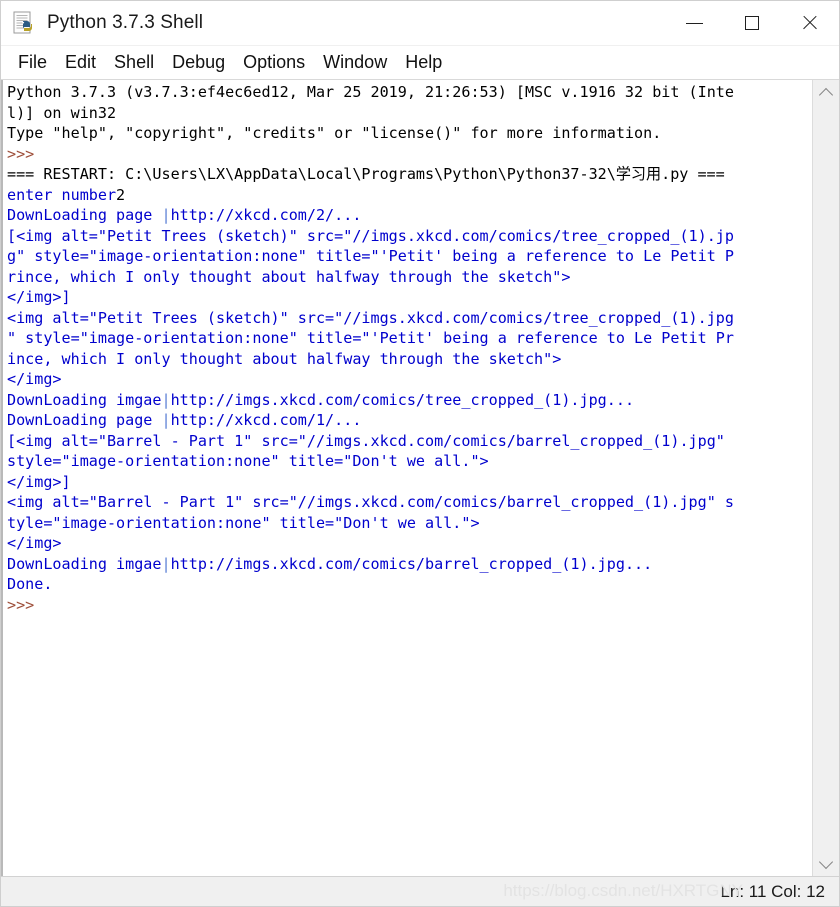 This screenshot has height=907, width=840. What do you see at coordinates (409, 584) in the screenshot?
I see `console-line: Done.` at bounding box center [409, 584].